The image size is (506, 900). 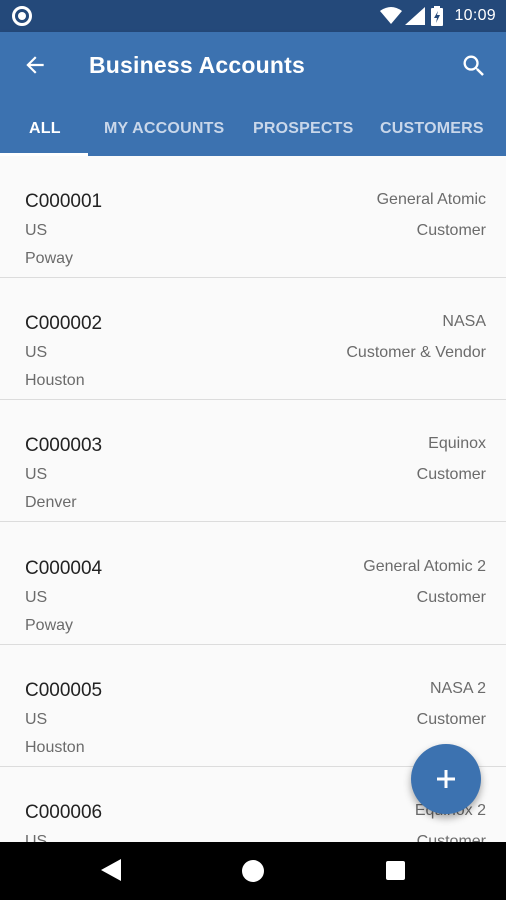 I want to click on status-bar: 10:09, so click(x=253, y=16).